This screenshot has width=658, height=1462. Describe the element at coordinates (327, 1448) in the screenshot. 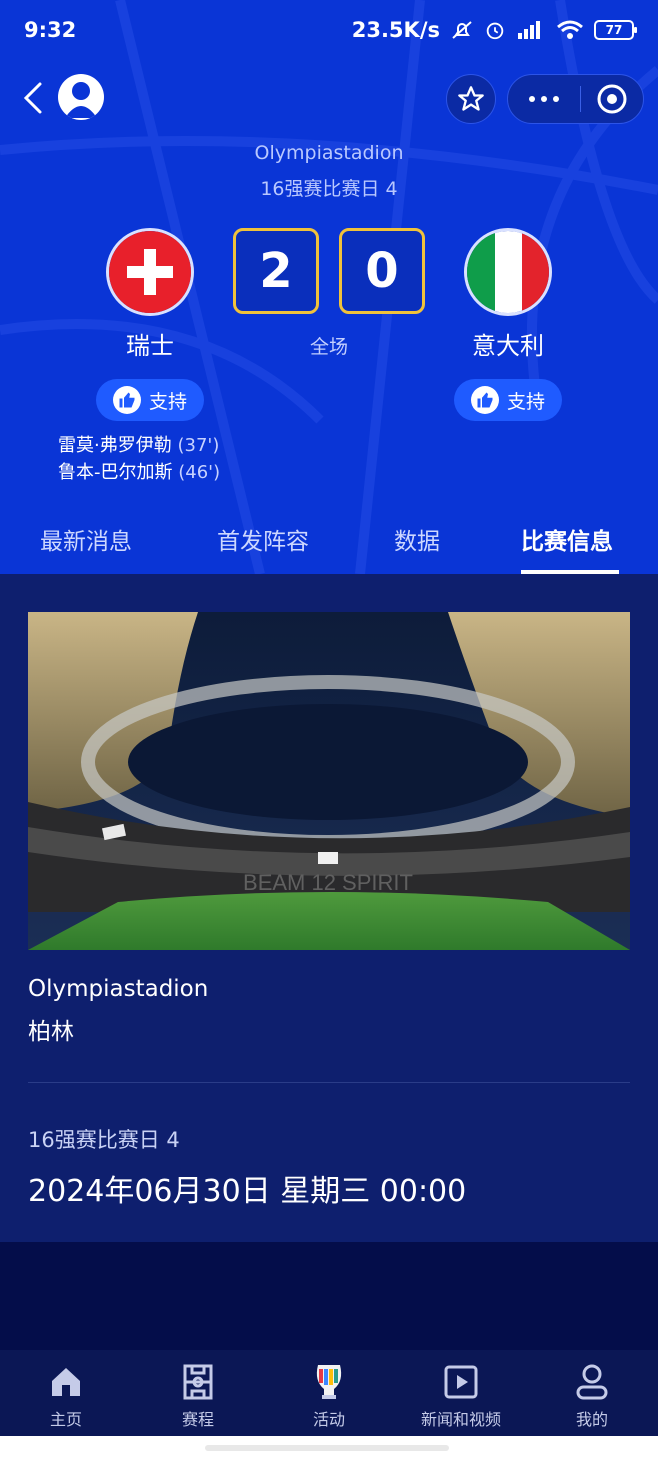

I see `home-indicator` at that location.